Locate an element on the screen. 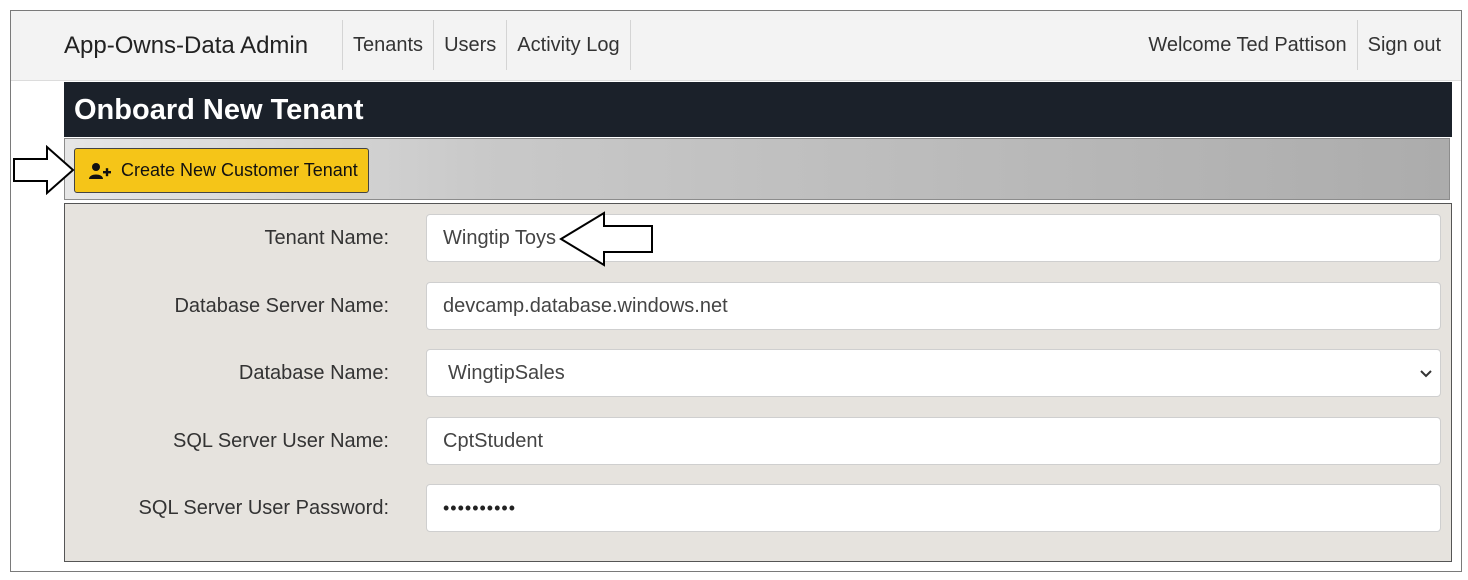  sql-user-input is located at coordinates (933, 441).